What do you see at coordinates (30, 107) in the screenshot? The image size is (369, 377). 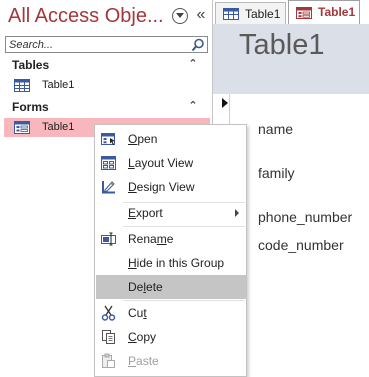 I see `group-label: Forms` at bounding box center [30, 107].